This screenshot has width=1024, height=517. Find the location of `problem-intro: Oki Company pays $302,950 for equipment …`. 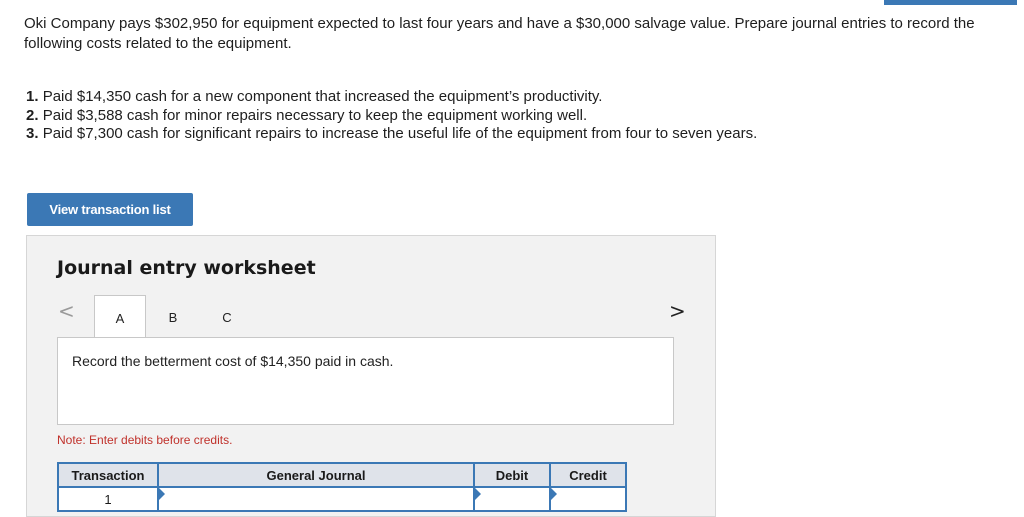

problem-intro: Oki Company pays $302,950 for equipment … is located at coordinates (499, 33).